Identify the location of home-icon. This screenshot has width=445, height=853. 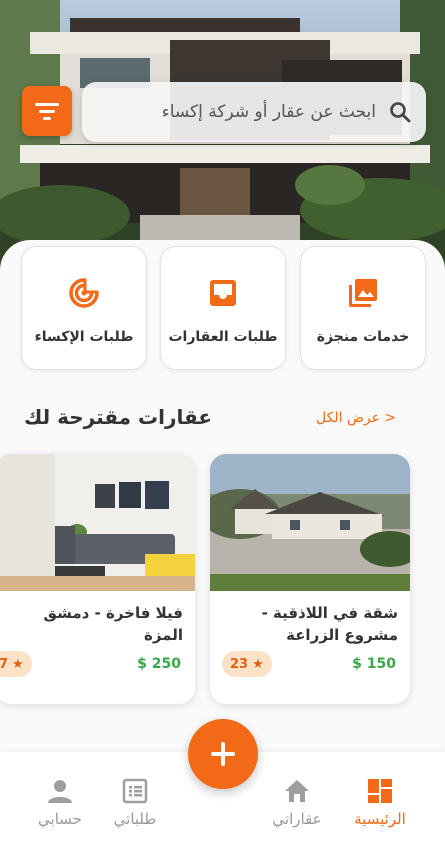
(297, 791).